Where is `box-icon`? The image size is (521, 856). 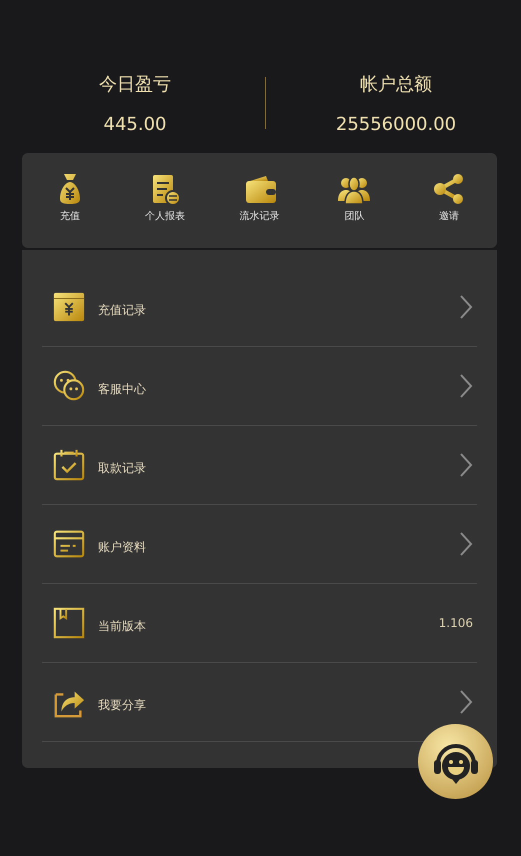
box-icon is located at coordinates (69, 623).